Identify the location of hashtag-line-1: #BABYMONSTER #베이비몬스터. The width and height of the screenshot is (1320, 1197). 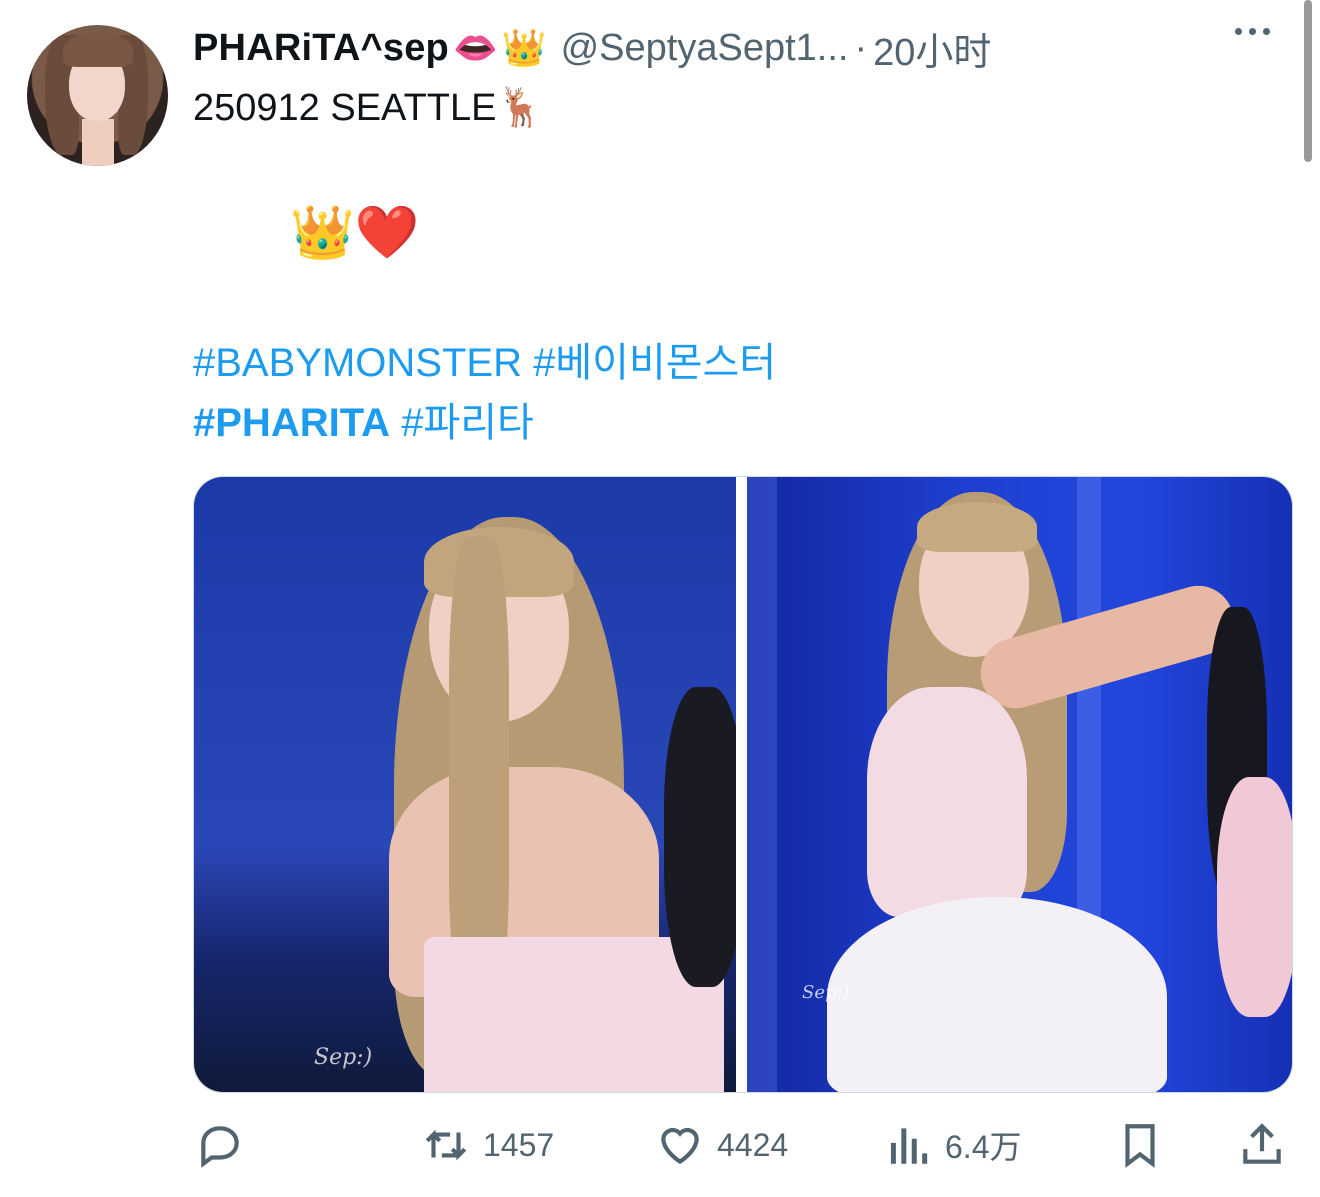
(484, 359).